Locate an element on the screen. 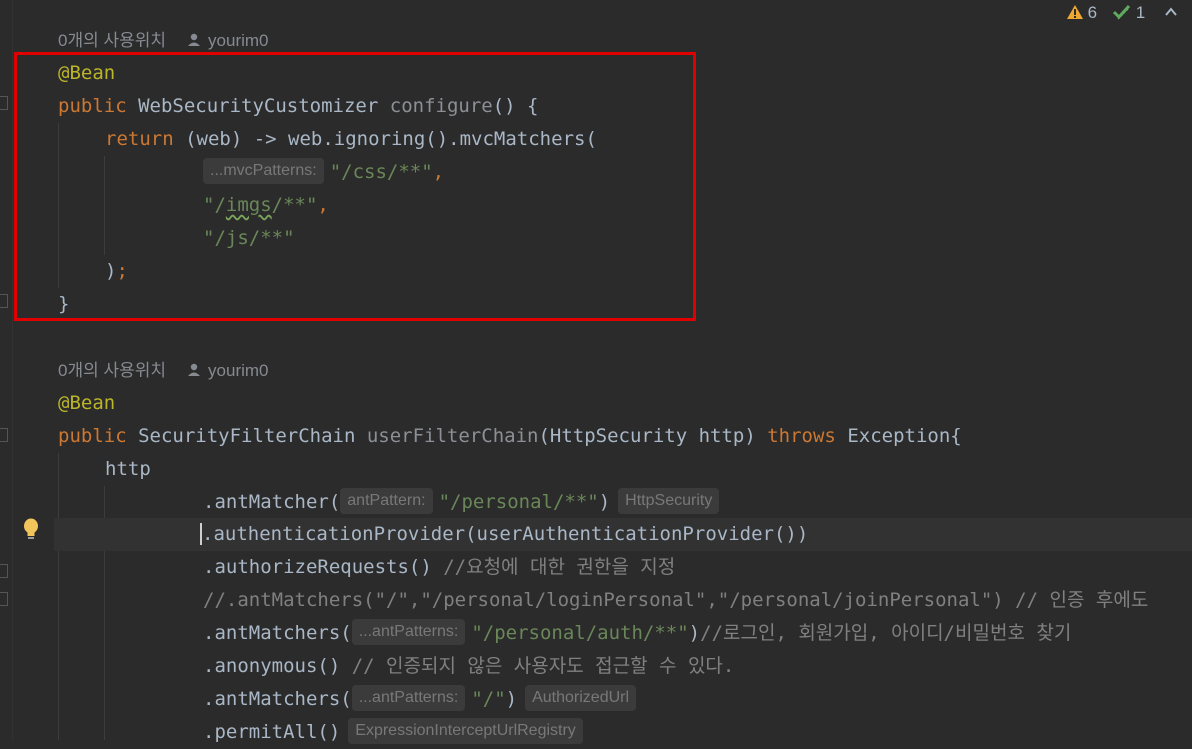 This screenshot has width=1192, height=749. warning-count: 6 is located at coordinates (1092, 12).